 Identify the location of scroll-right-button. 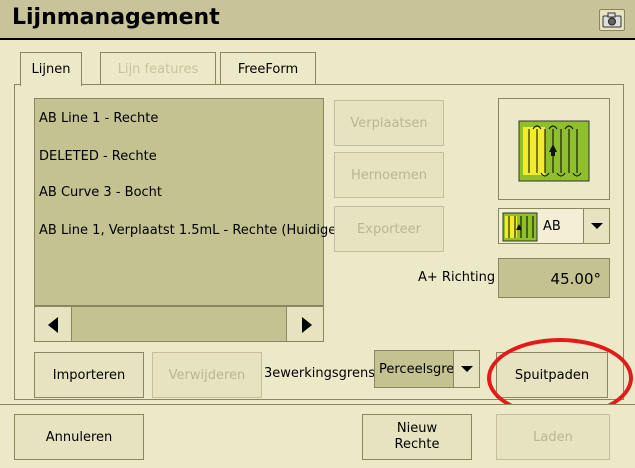
(305, 324).